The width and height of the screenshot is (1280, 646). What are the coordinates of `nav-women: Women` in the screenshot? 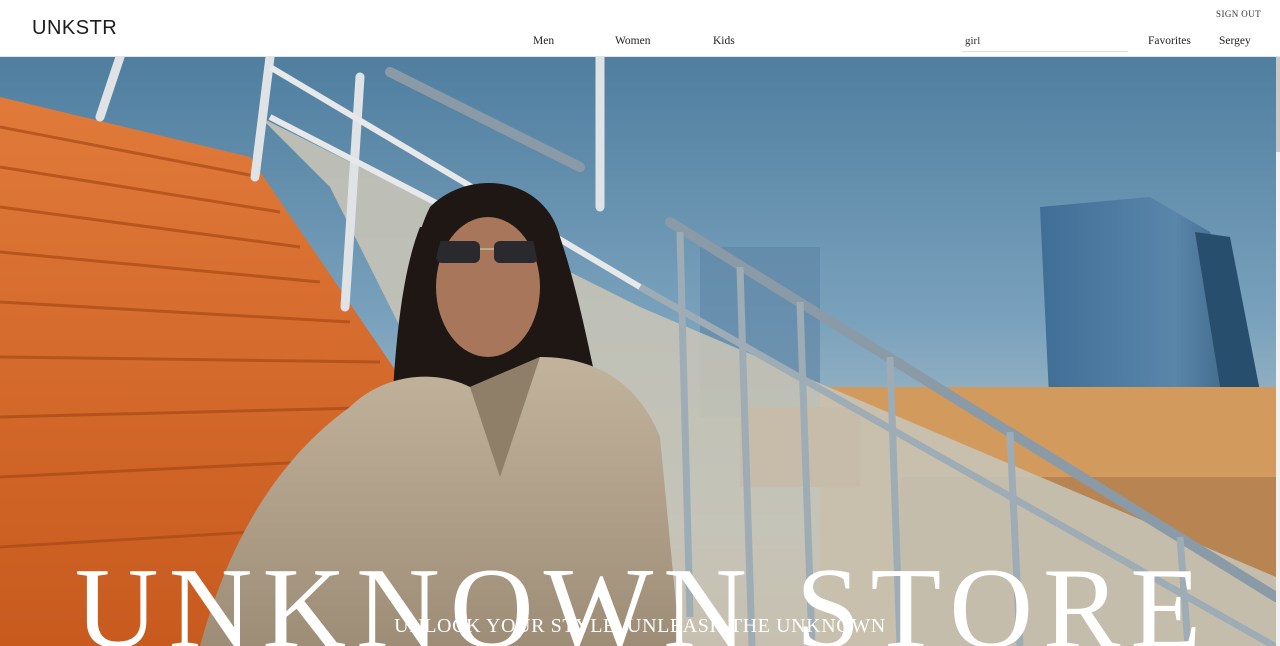 It's located at (632, 41).